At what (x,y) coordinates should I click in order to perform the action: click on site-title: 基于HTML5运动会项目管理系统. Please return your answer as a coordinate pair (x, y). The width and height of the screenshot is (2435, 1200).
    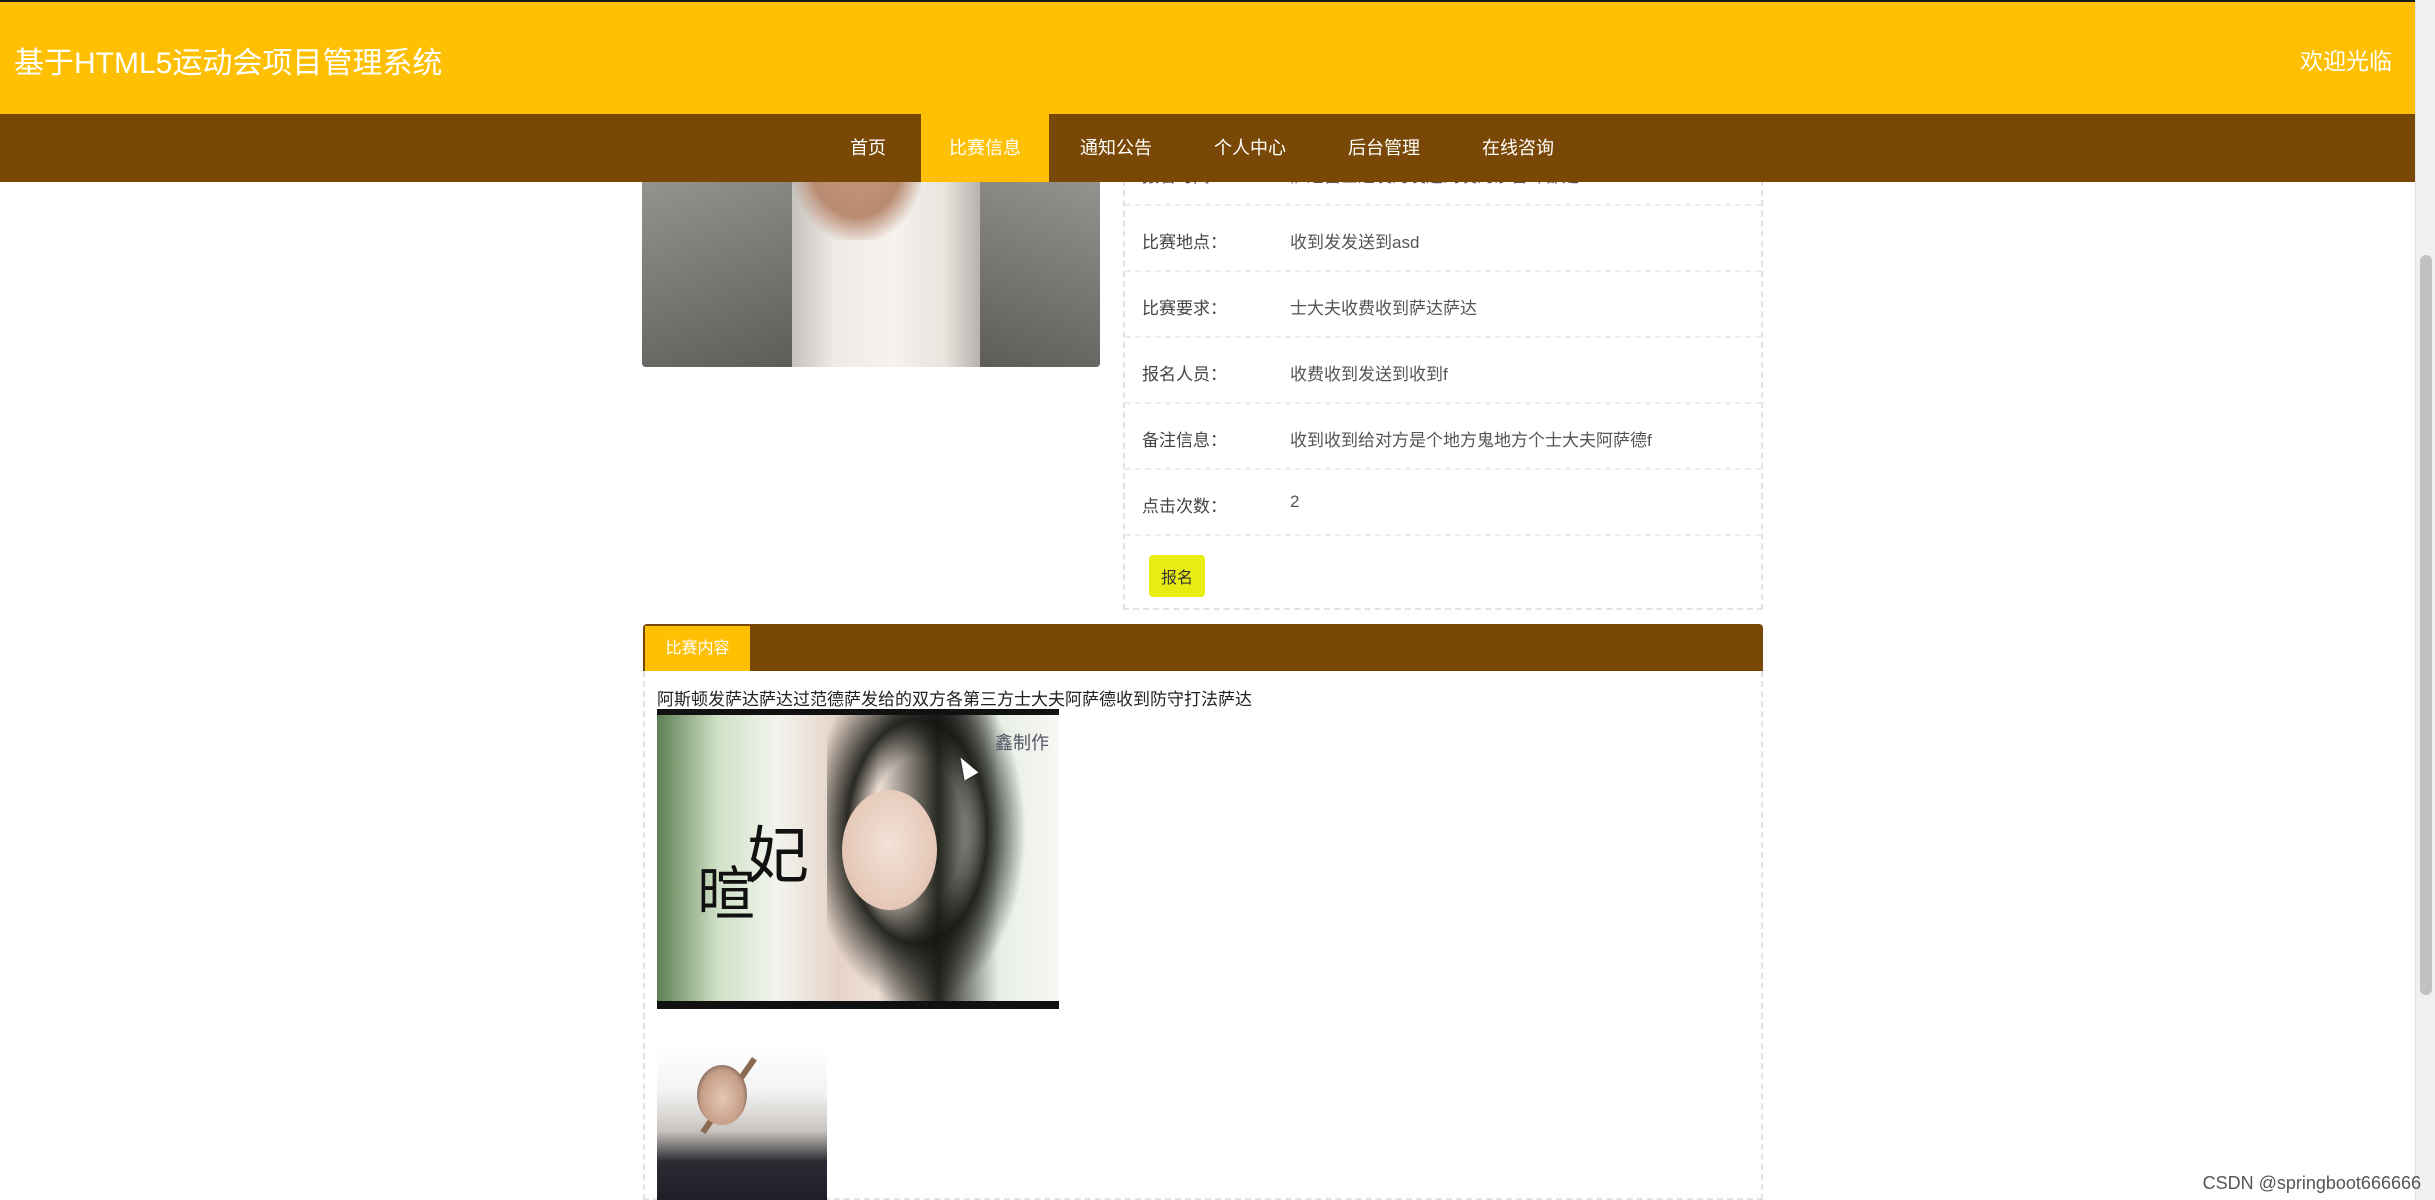
    Looking at the image, I should click on (228, 63).